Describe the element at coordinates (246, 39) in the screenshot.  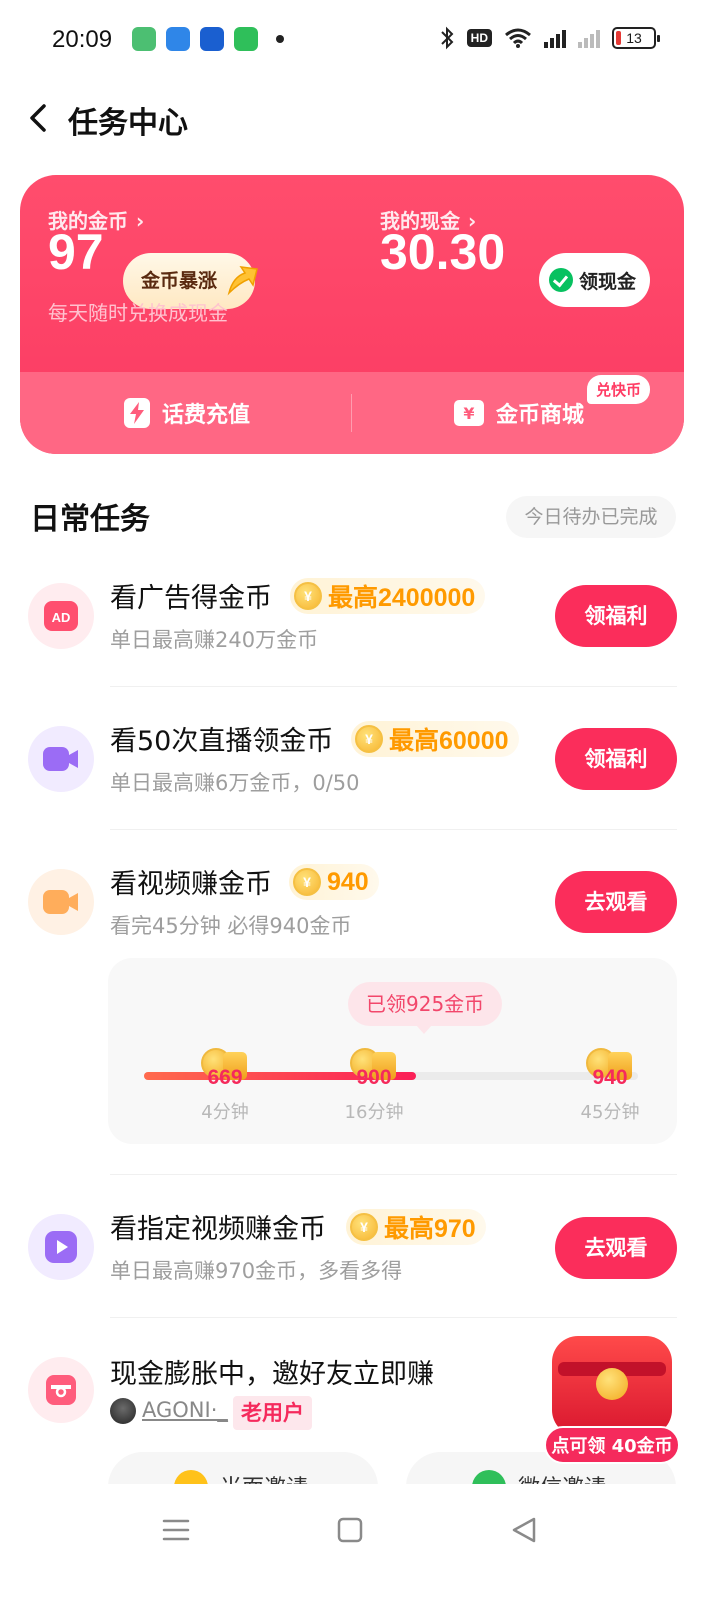
I see `phone-icon` at that location.